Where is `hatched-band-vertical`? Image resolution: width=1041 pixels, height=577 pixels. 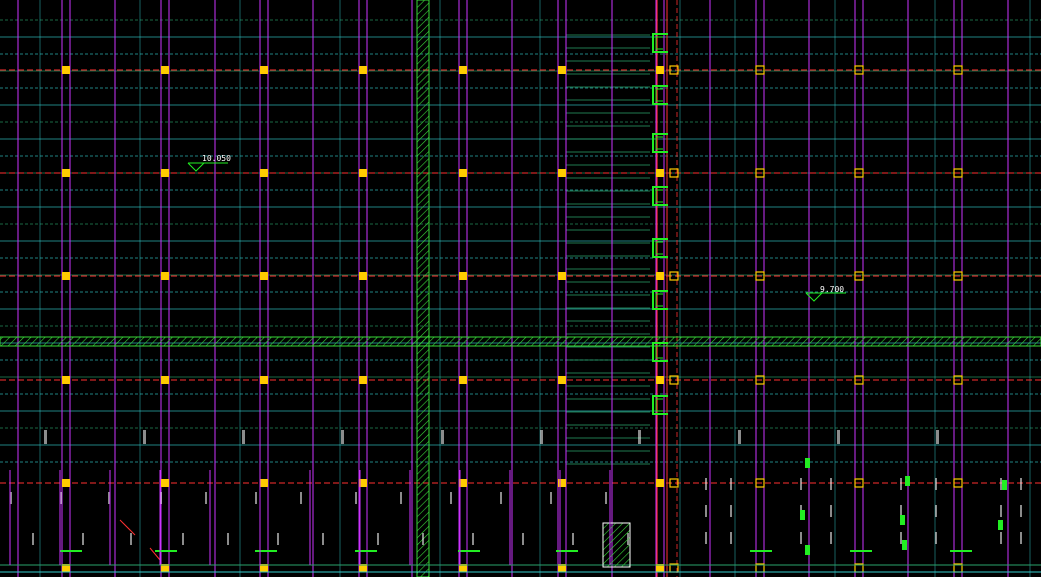 hatched-band-vertical is located at coordinates (423, 288).